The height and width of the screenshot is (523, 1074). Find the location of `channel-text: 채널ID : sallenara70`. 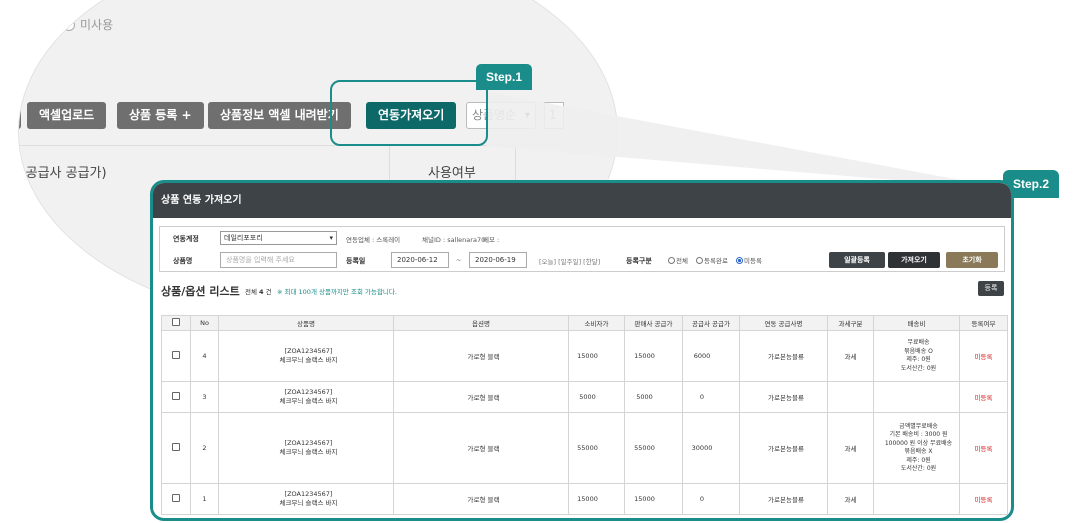

channel-text: 채널ID : sallenara70 is located at coordinates (454, 240).